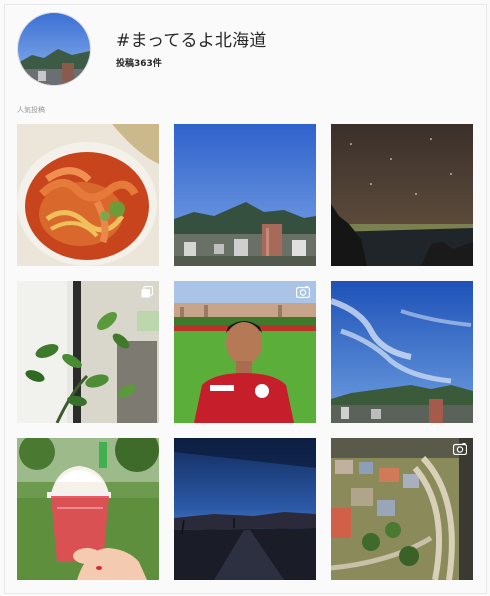 This screenshot has height=596, width=490. What do you see at coordinates (147, 292) in the screenshot?
I see `multiple-photos-icon` at bounding box center [147, 292].